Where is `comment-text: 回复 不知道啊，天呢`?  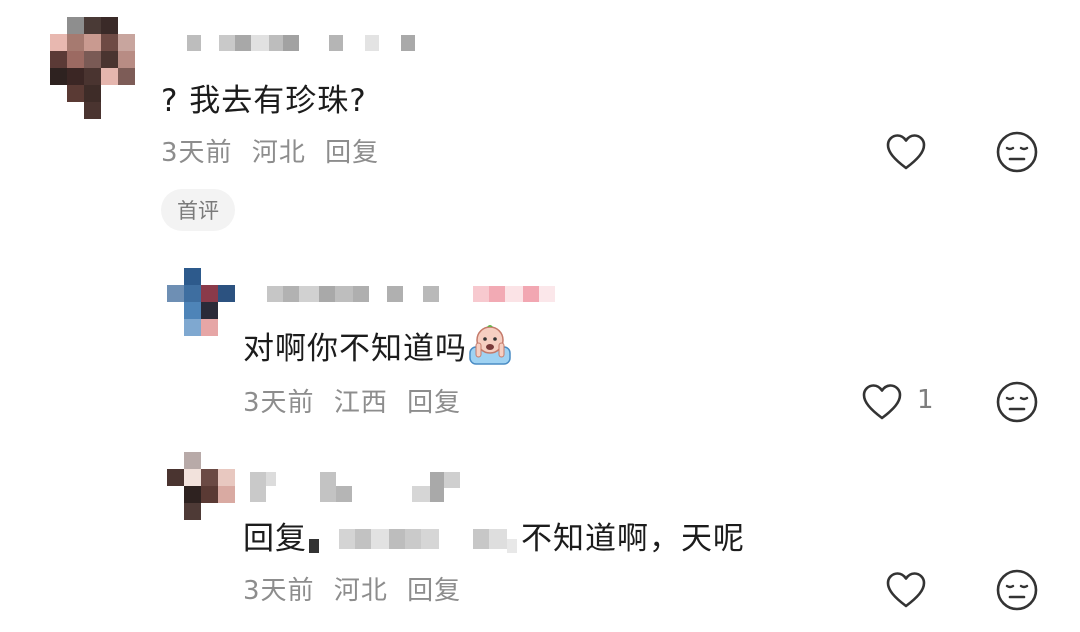
comment-text: 回复 不知道啊，天呢 is located at coordinates (494, 535).